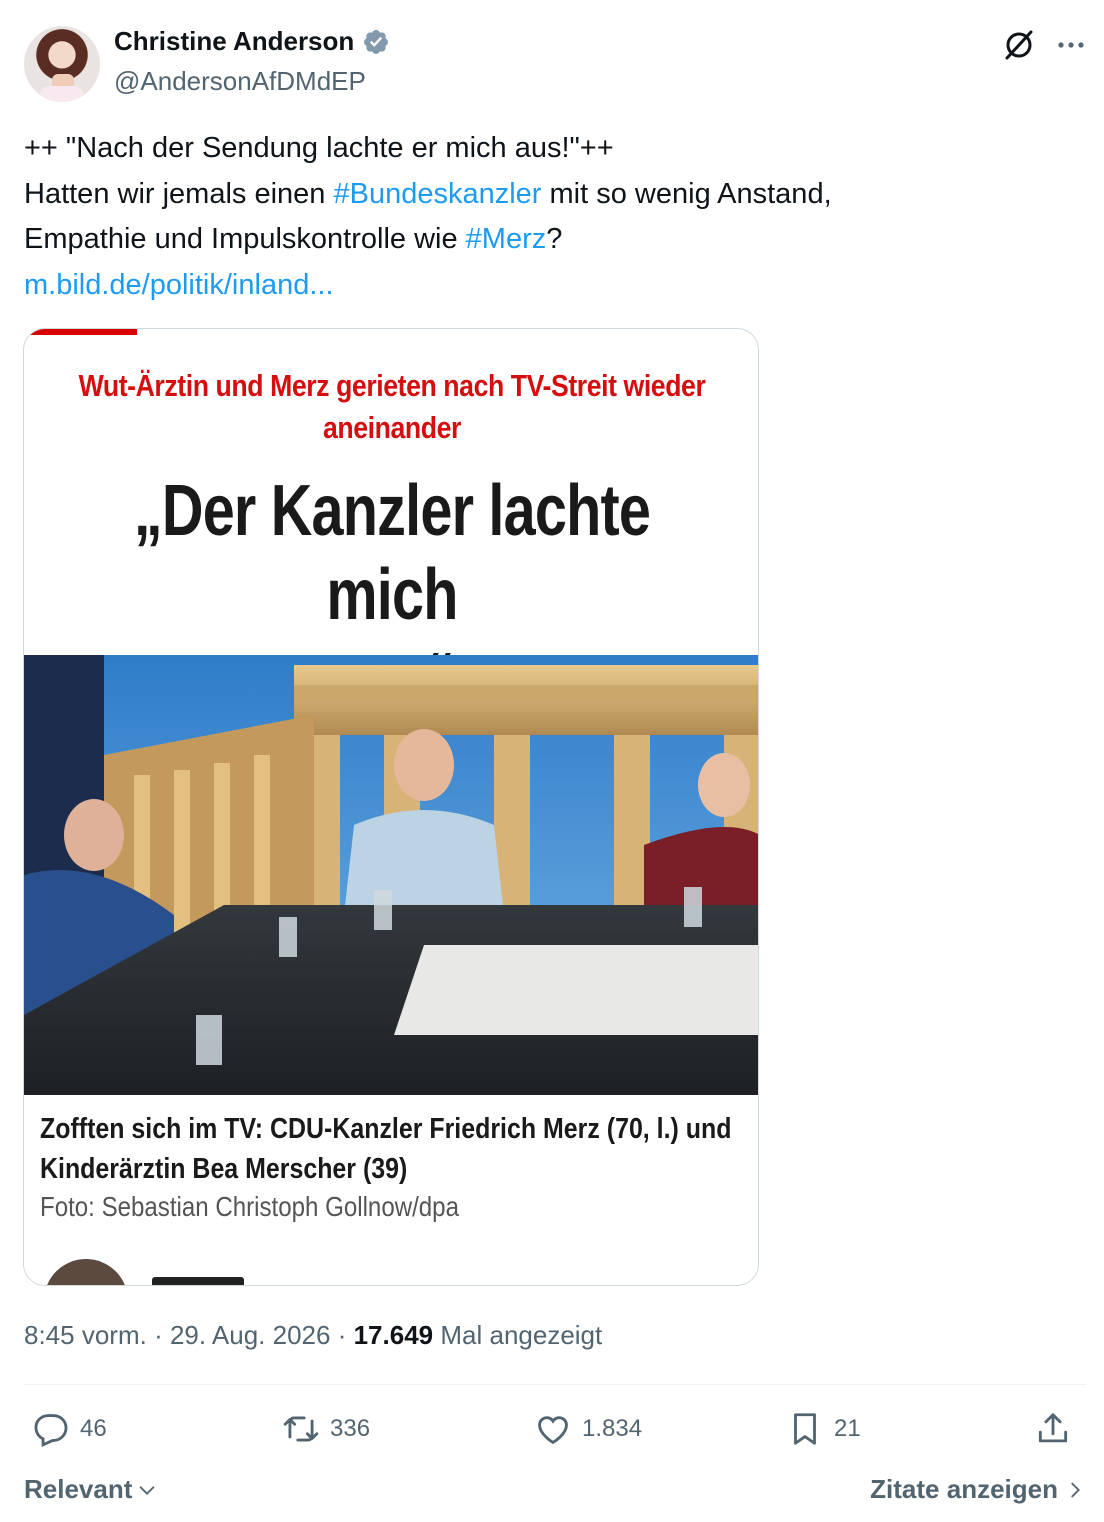 Image resolution: width=1104 pixels, height=1522 pixels. I want to click on more-icon, so click(1071, 45).